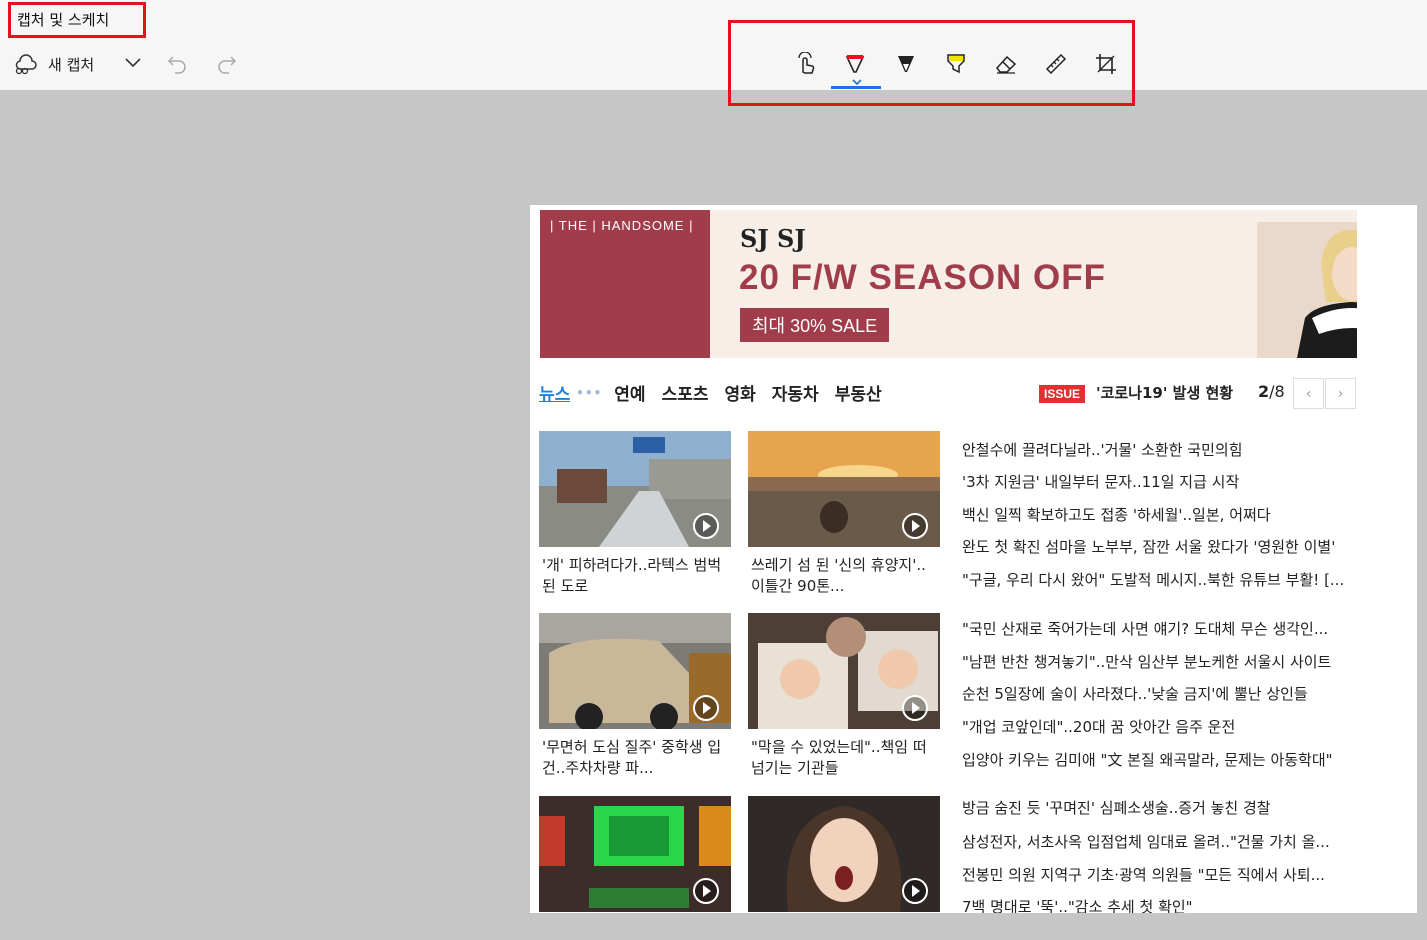  I want to click on chevron-left-icon: ‹, so click(1308, 393).